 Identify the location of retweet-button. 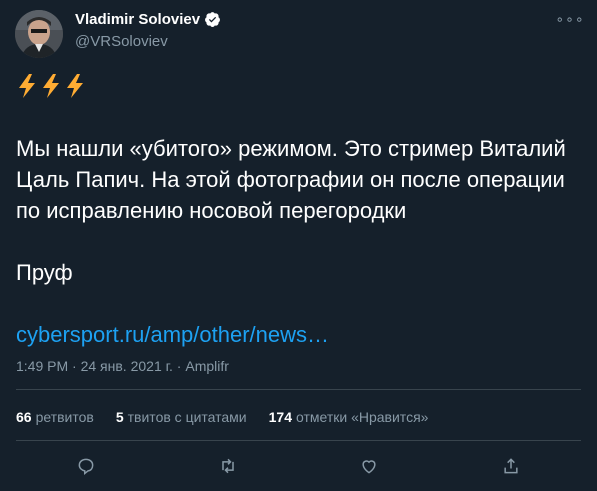
(228, 466).